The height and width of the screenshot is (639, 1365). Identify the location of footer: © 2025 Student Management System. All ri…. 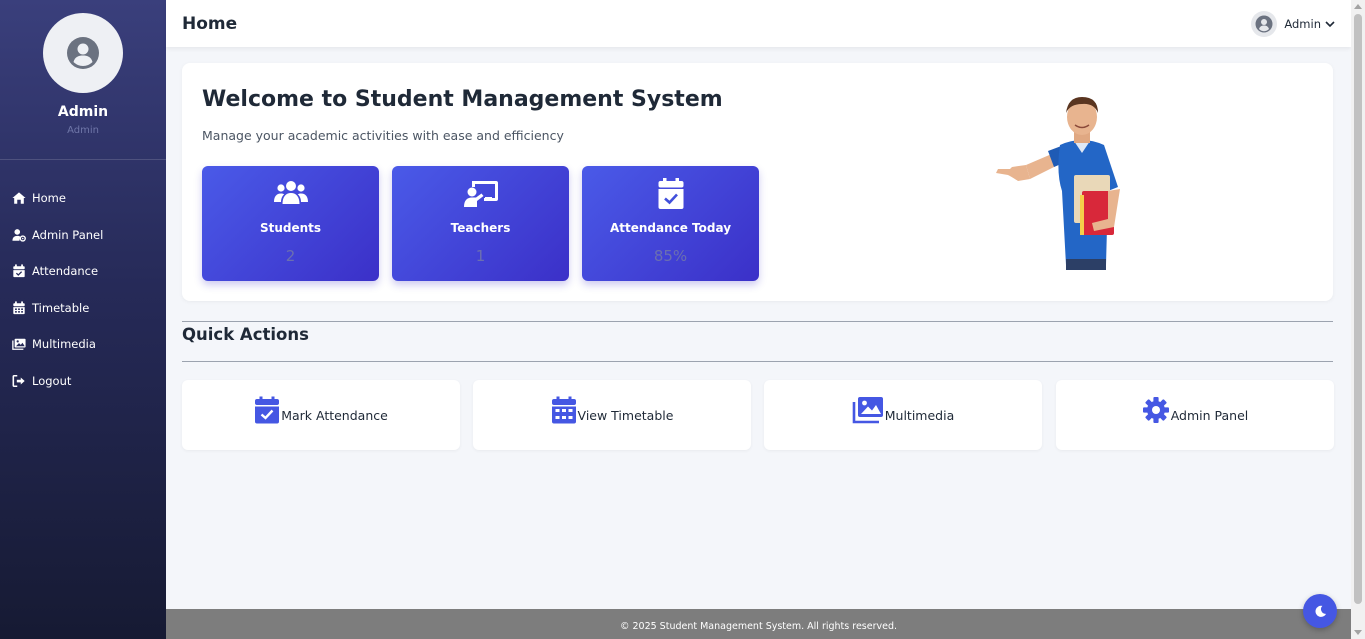
(758, 624).